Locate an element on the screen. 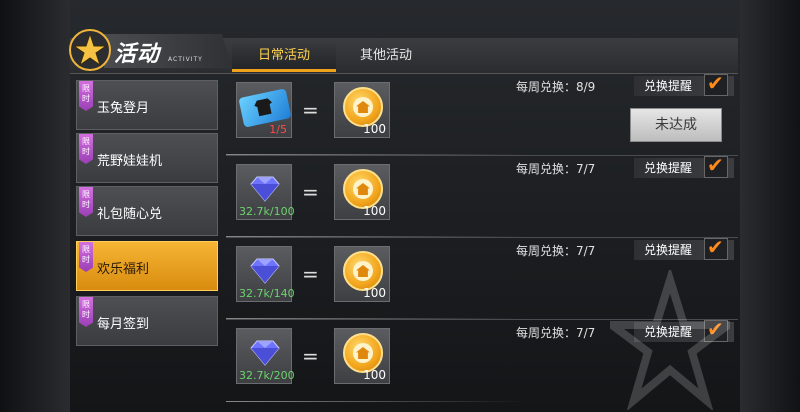 The image size is (800, 412). sidebar-item-jade-rabbit: 限时 玉兔登月 is located at coordinates (147, 105).